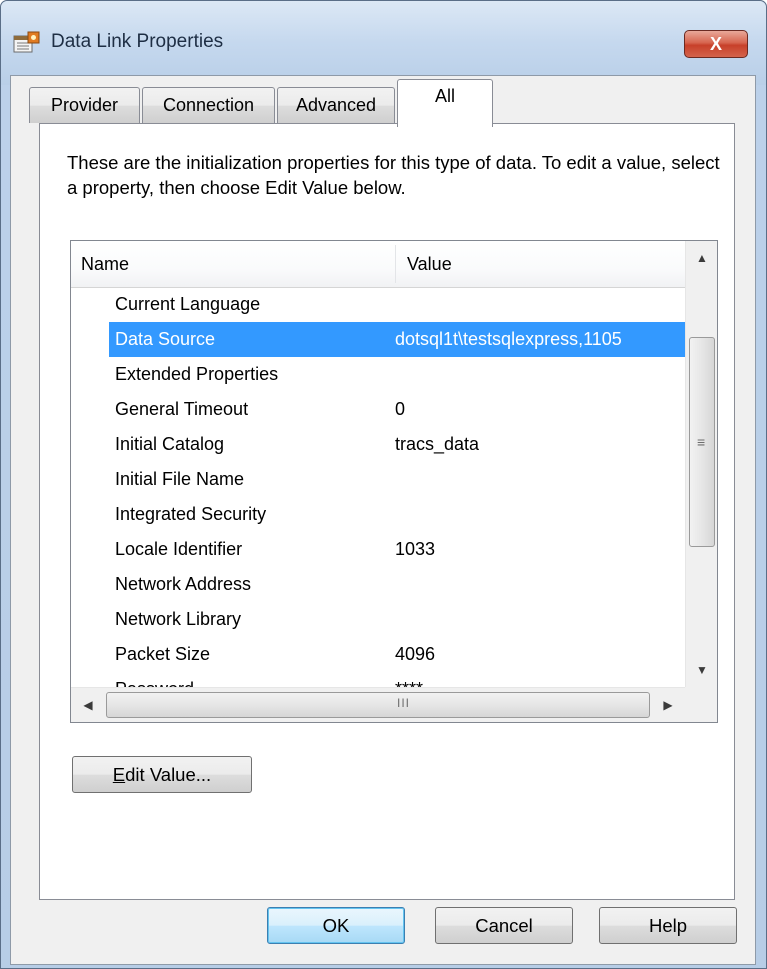  I want to click on property-name: Initial Catalog, so click(170, 444).